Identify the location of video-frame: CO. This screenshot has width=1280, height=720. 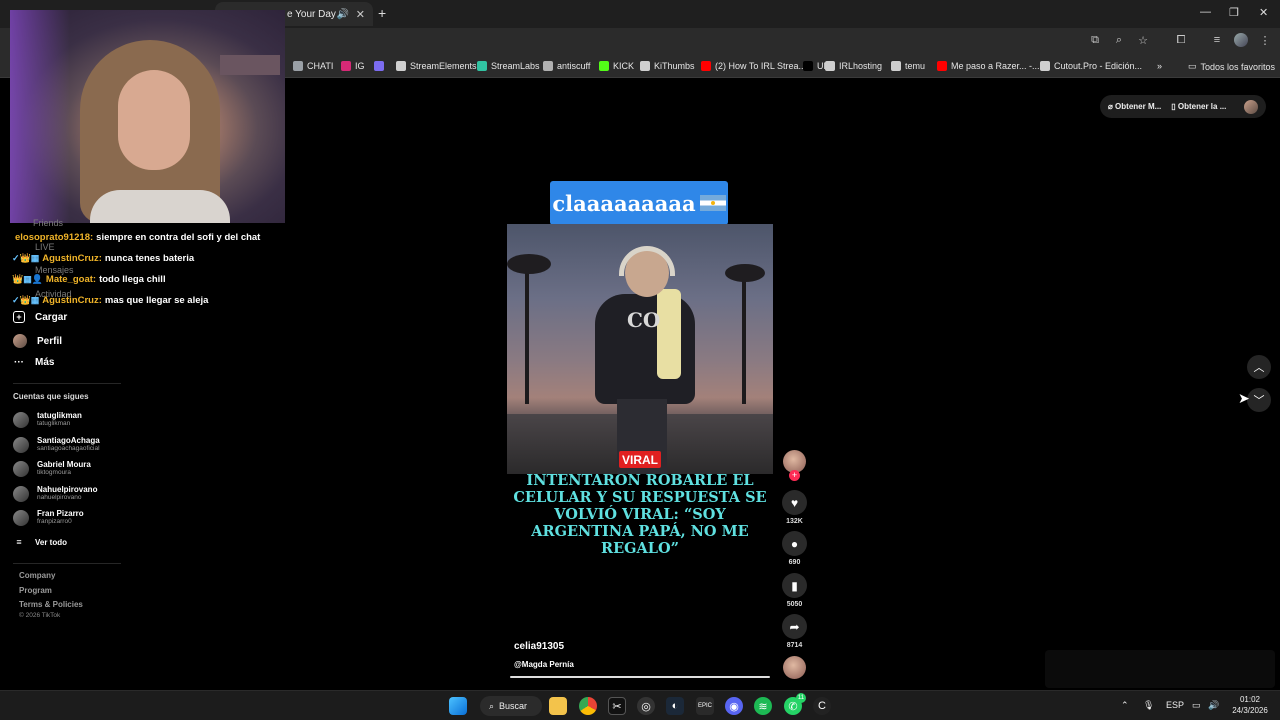
(640, 349).